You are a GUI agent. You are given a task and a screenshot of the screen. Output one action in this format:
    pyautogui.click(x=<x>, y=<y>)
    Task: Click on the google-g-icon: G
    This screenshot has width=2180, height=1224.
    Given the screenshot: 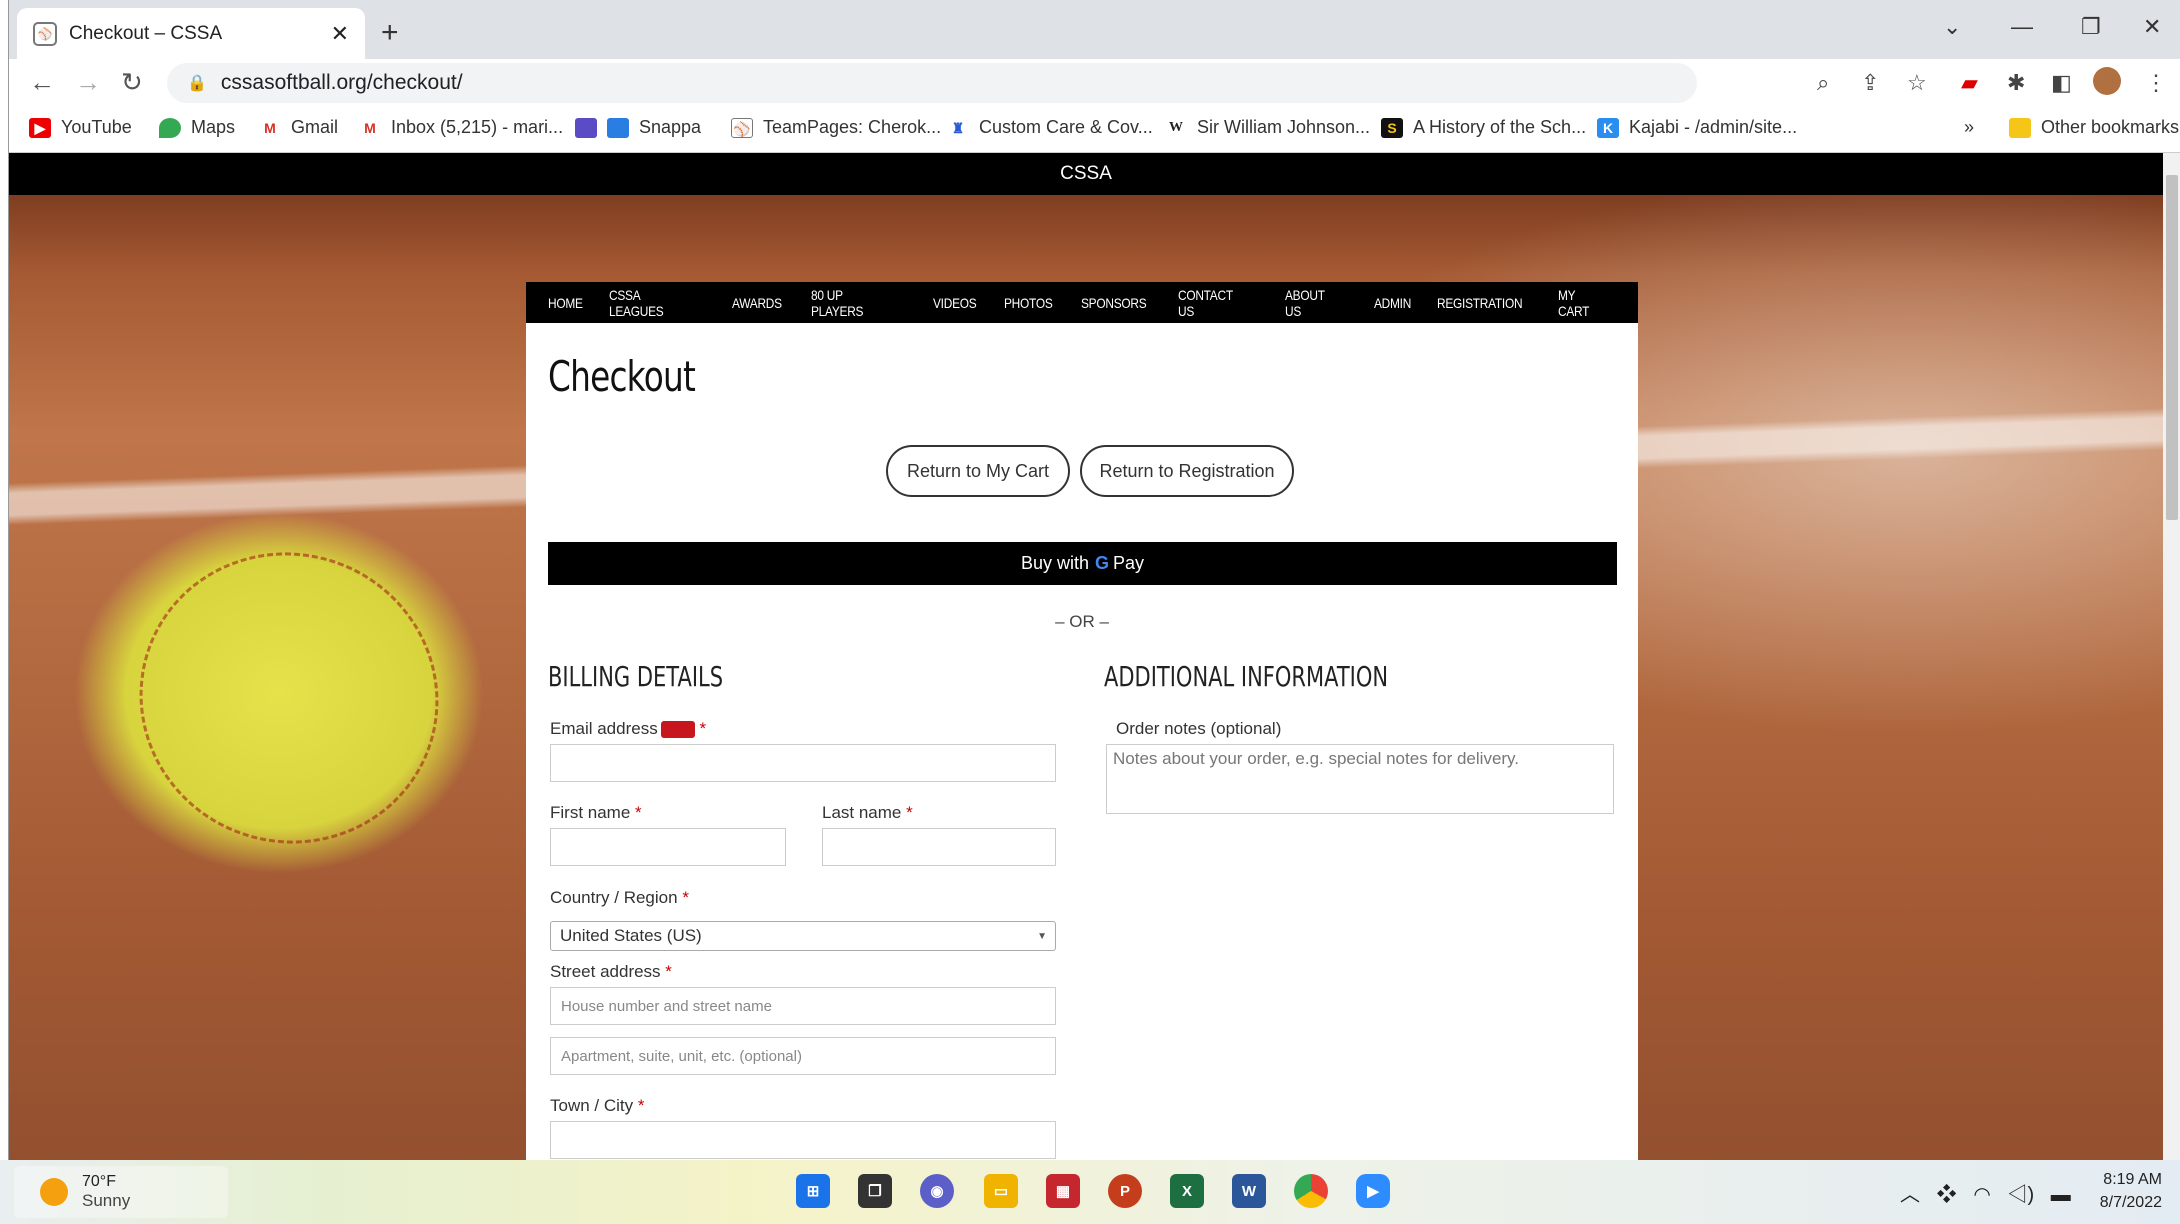 What is the action you would take?
    pyautogui.click(x=1101, y=563)
    